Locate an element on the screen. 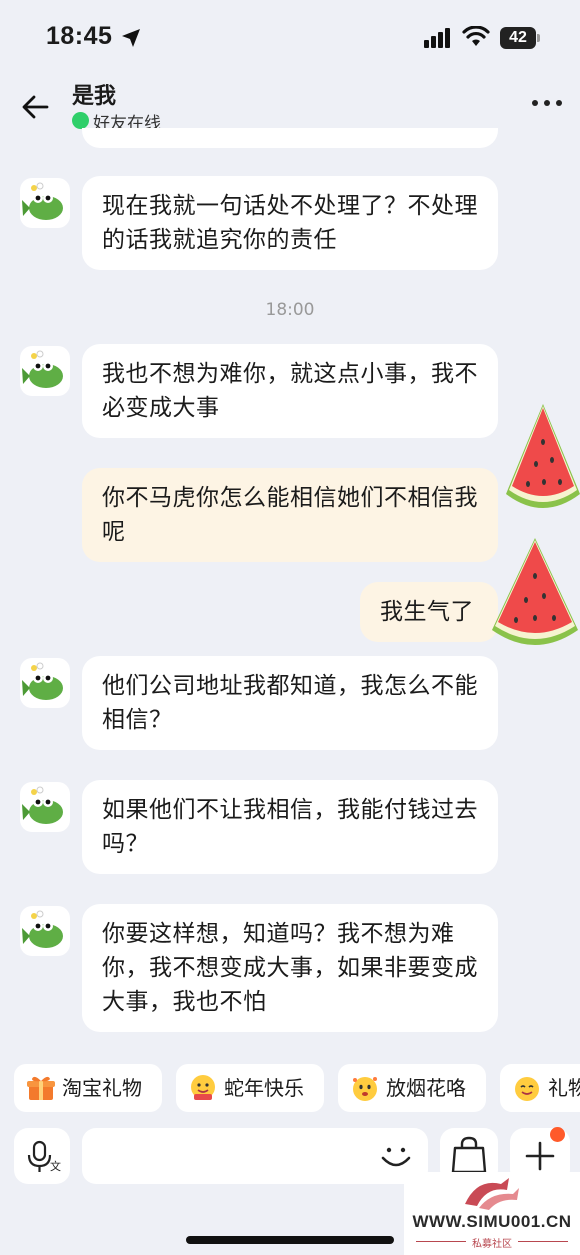  wifi-icon is located at coordinates (476, 36).